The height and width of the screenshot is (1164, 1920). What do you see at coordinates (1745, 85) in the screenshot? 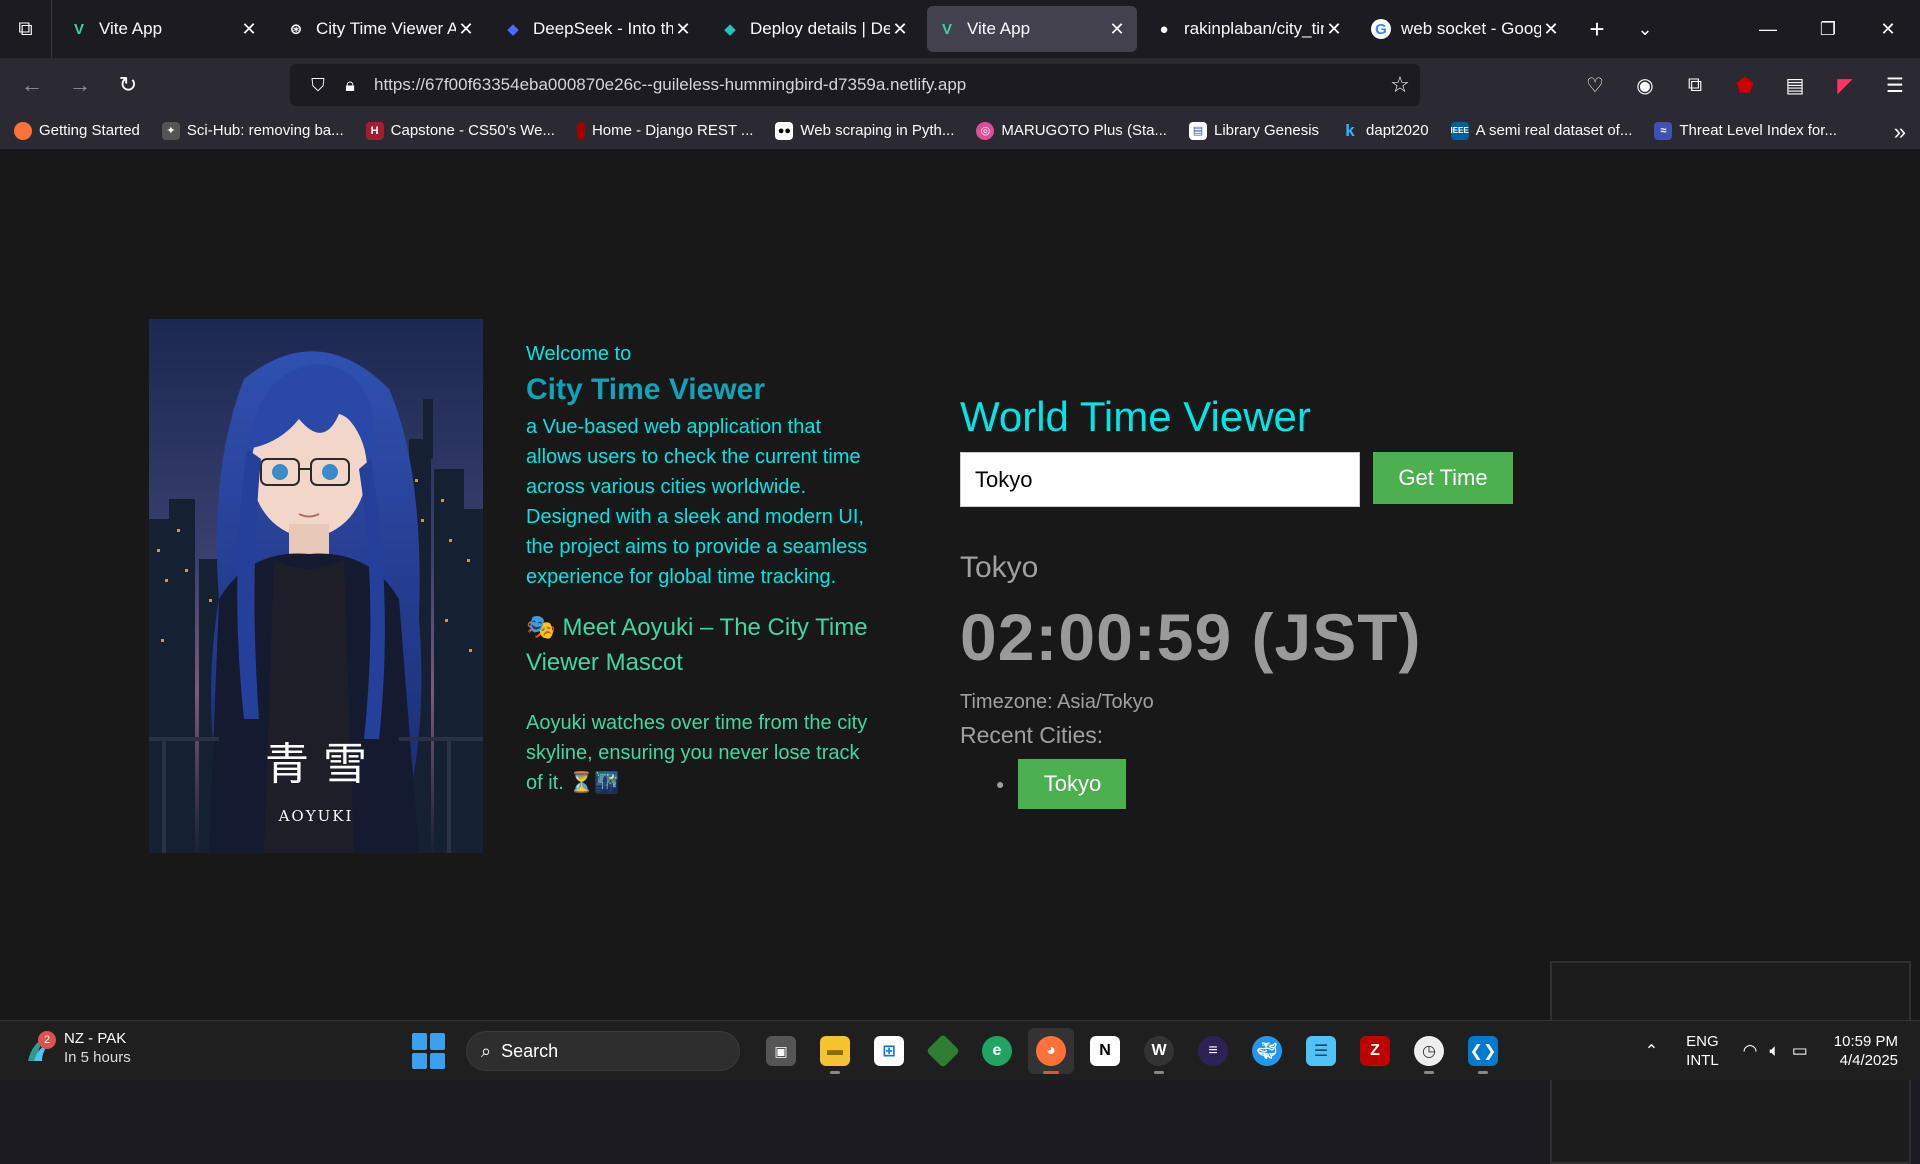
I see `ublock-icon: ⬟` at bounding box center [1745, 85].